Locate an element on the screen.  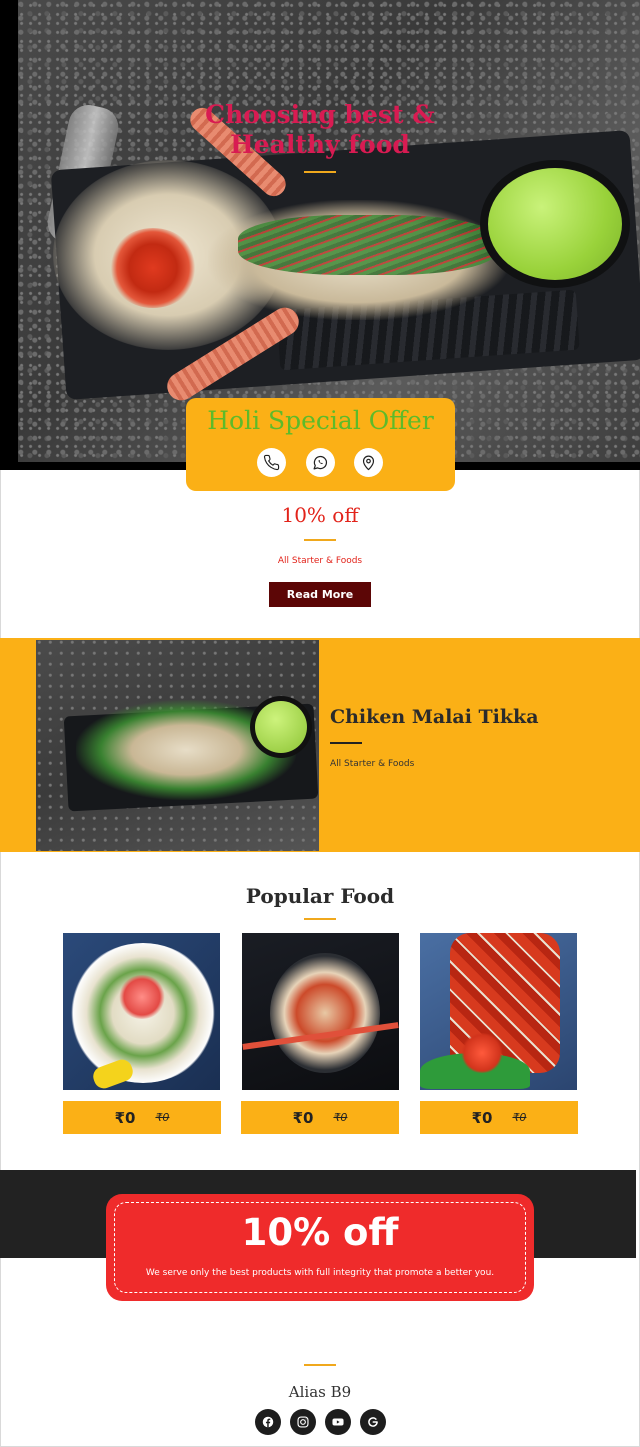
whatsapp-icon is located at coordinates (320, 462).